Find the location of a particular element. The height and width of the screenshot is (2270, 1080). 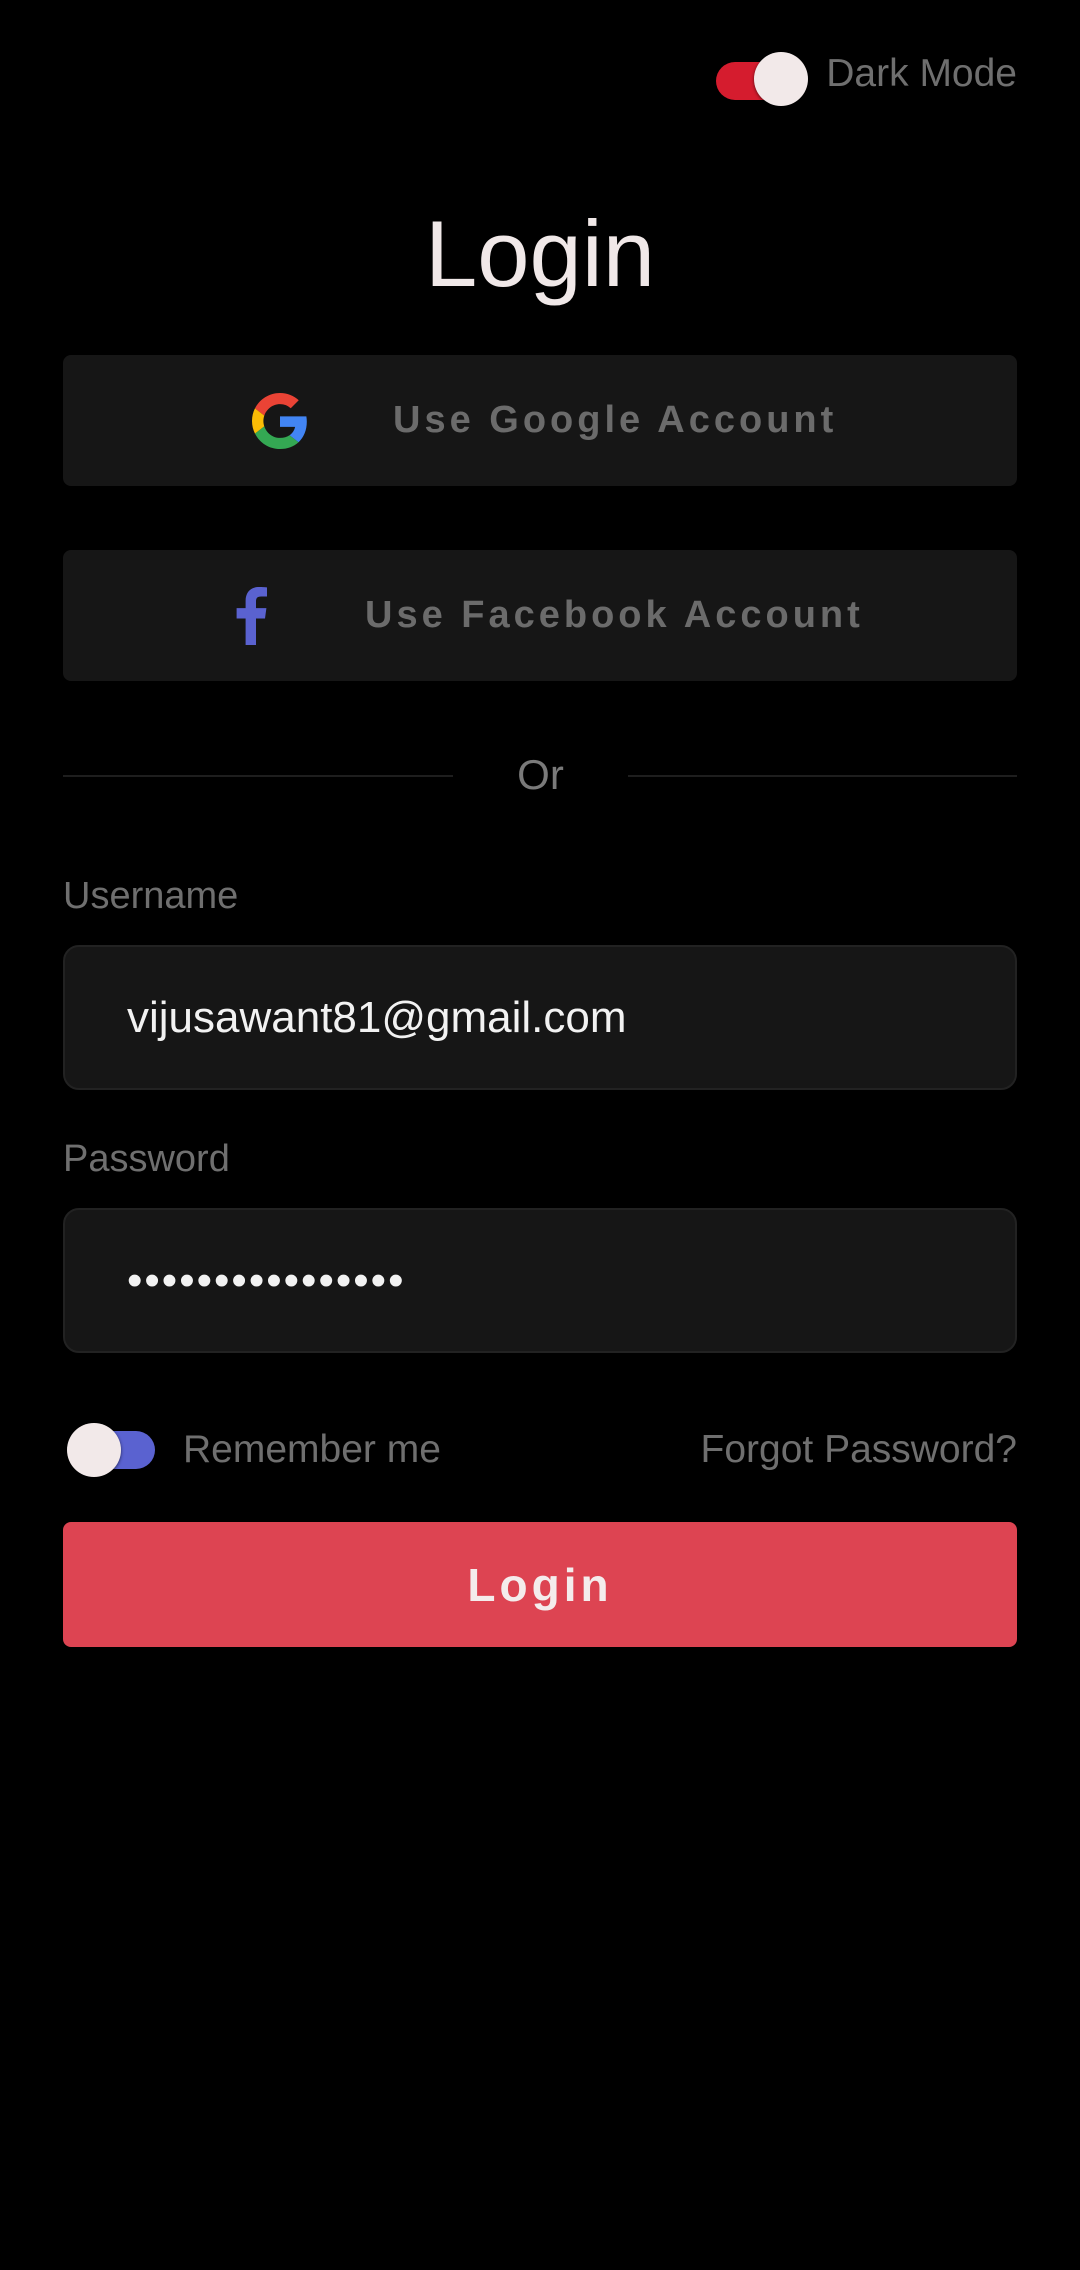

username-label: Username is located at coordinates (151, 896).